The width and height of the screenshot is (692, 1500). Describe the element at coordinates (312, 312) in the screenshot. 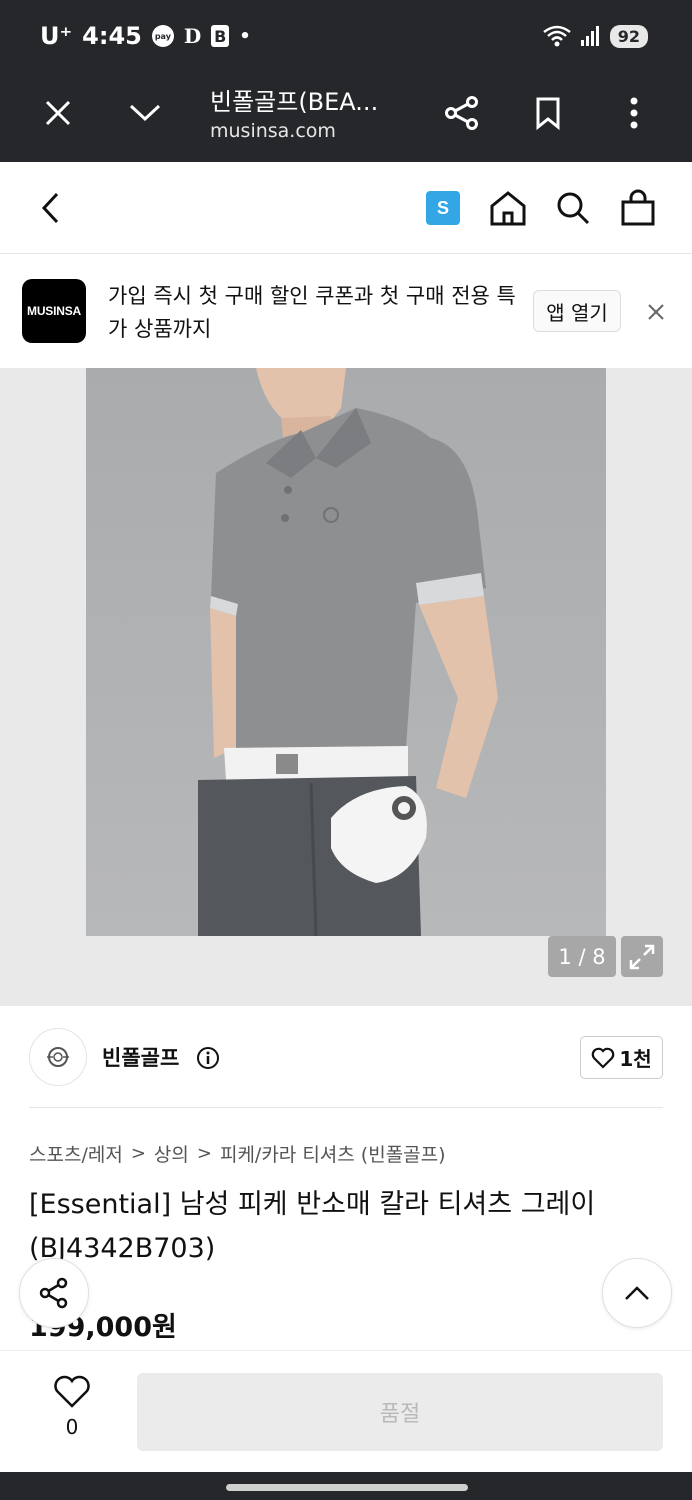

I see `banner-message: 가입 즉시 첫 구매 할인 쿠폰과 첫 구매 전용 특가 상품까지` at that location.